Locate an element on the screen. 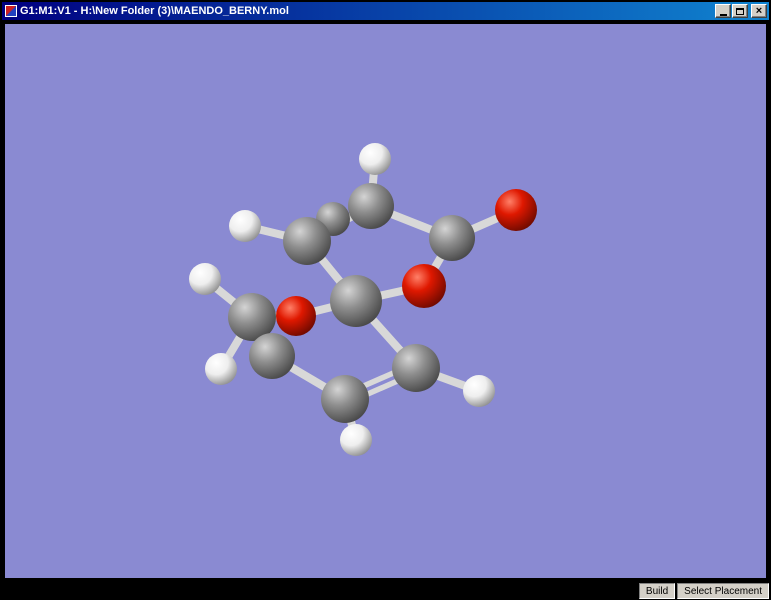  maximize-button is located at coordinates (740, 11).